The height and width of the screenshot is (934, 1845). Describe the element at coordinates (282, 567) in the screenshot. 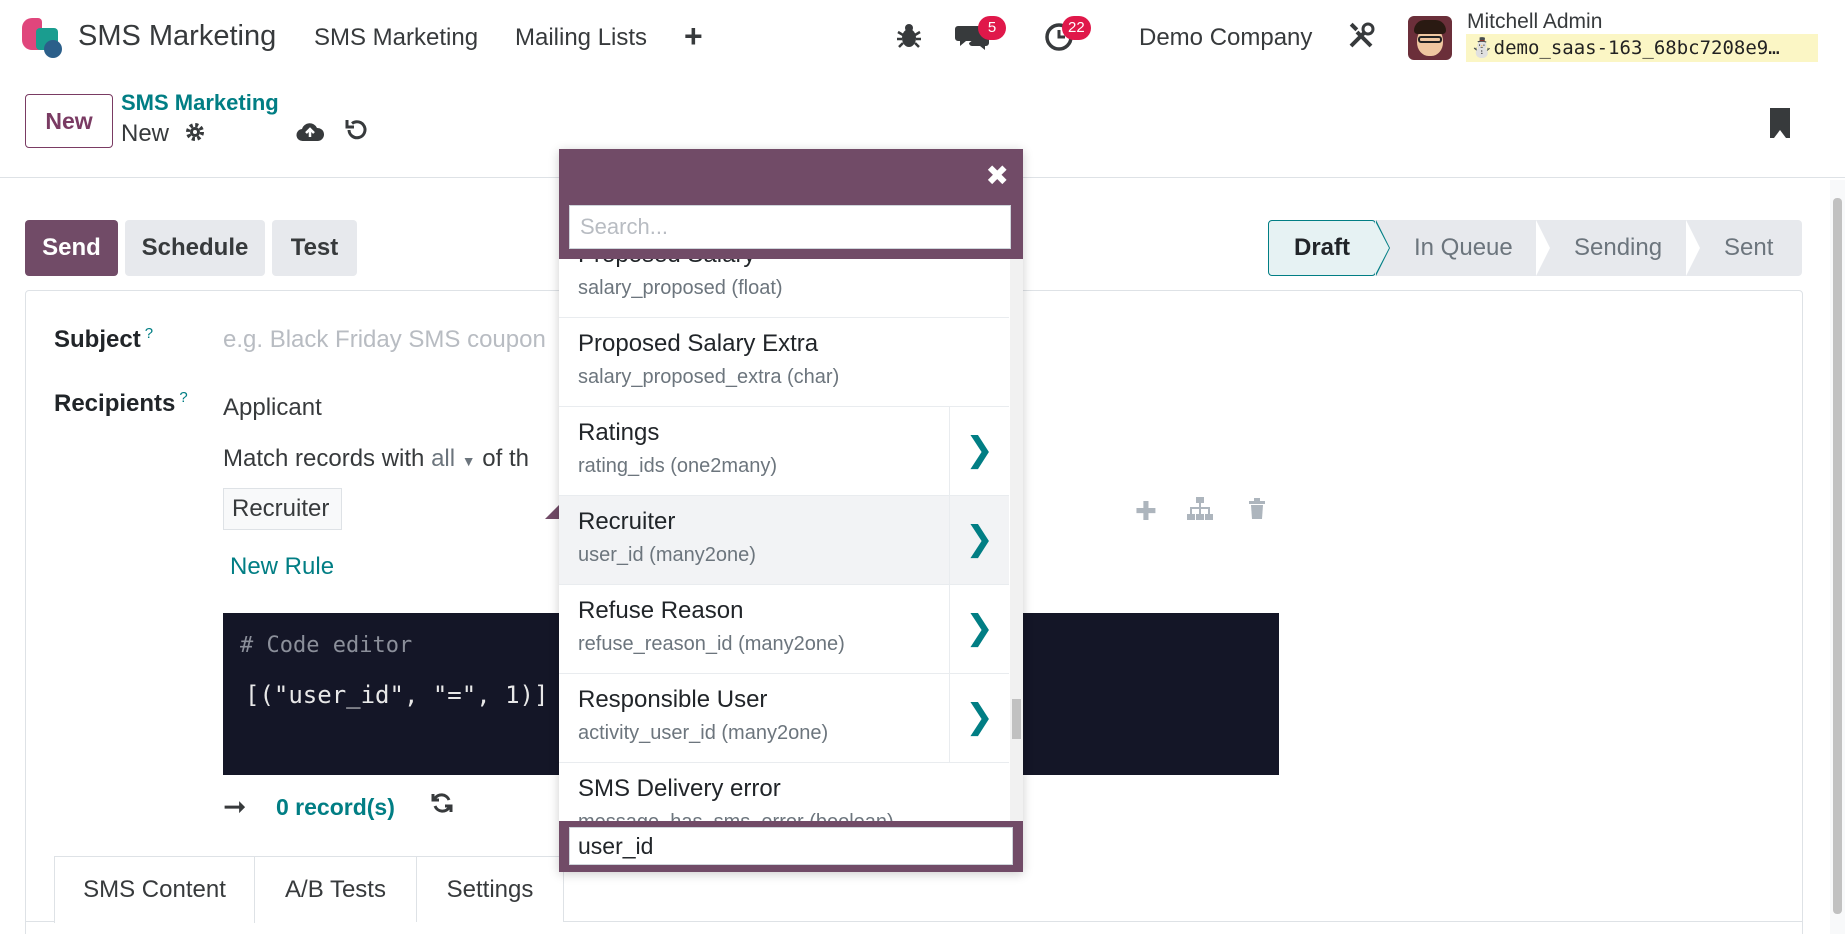

I see `new-rule-link: New Rule` at that location.